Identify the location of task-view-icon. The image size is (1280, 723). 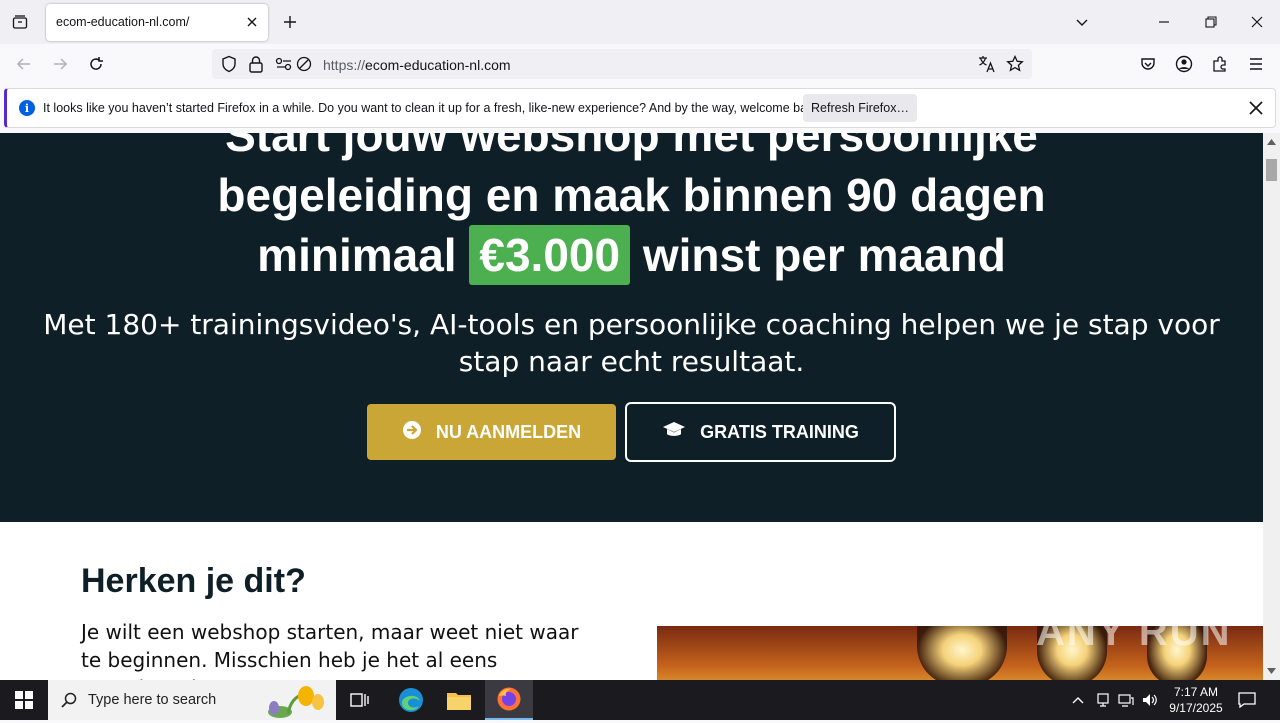
(360, 700).